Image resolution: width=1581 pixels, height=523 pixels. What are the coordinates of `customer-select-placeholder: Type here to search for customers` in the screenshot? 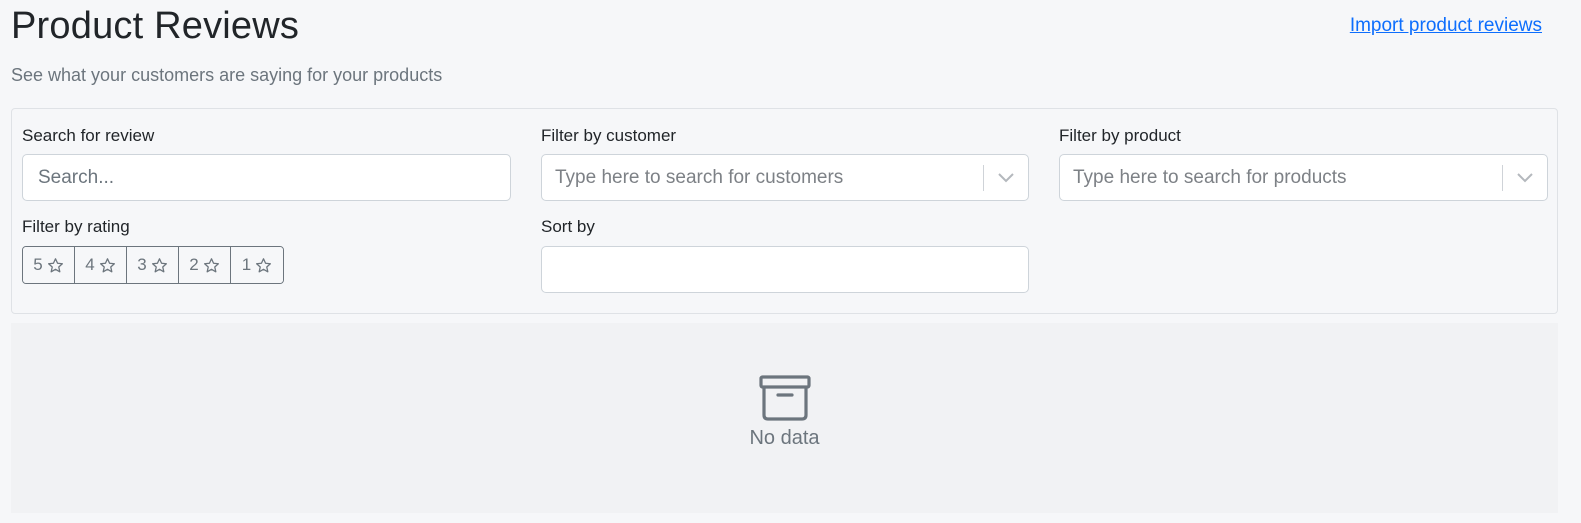 It's located at (699, 177).